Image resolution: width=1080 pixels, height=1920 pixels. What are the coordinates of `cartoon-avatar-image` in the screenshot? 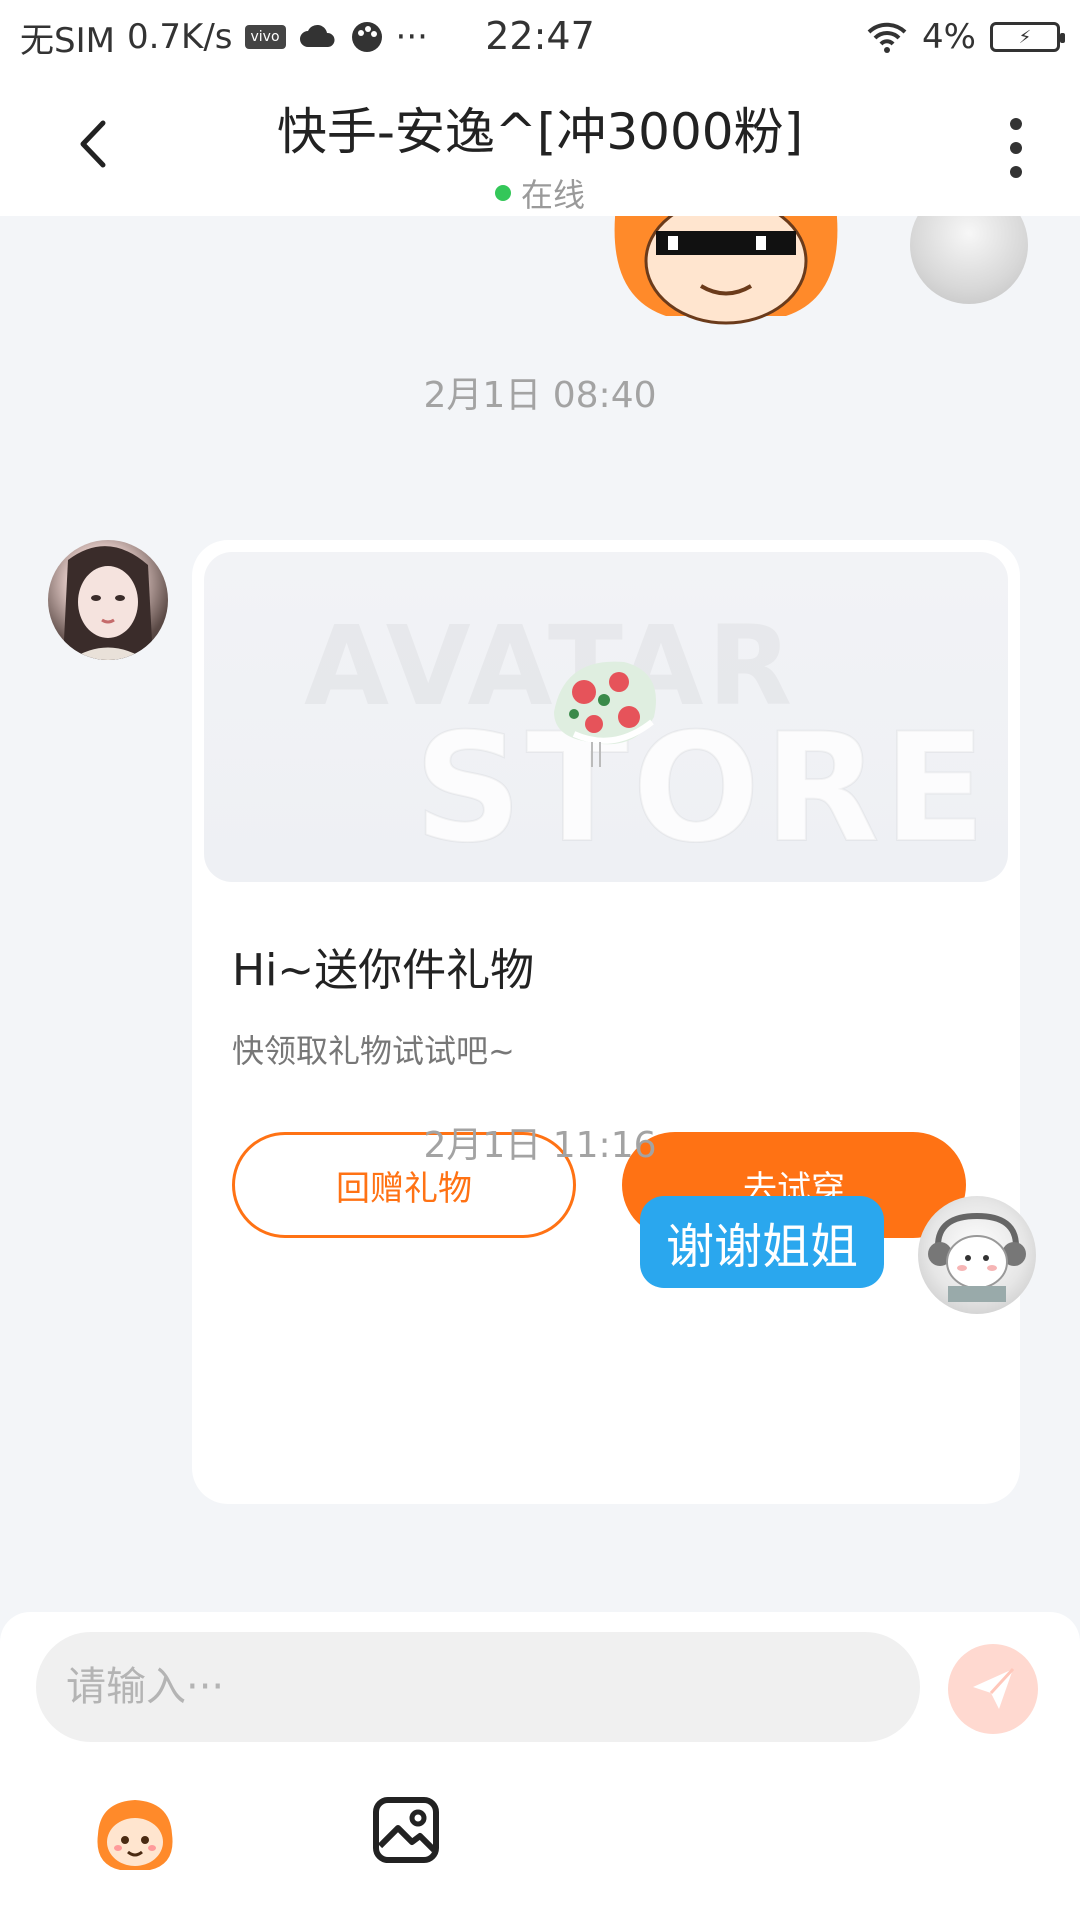 It's located at (977, 1257).